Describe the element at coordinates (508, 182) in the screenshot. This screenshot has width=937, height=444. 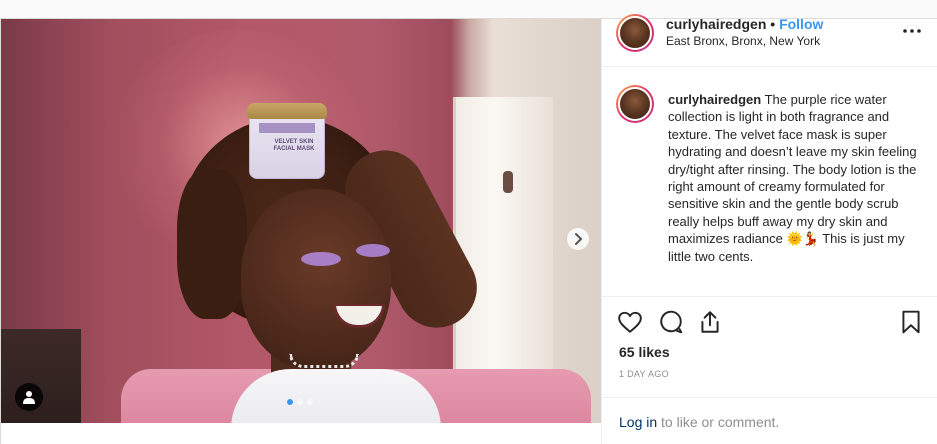
I see `photo-doorknob` at that location.